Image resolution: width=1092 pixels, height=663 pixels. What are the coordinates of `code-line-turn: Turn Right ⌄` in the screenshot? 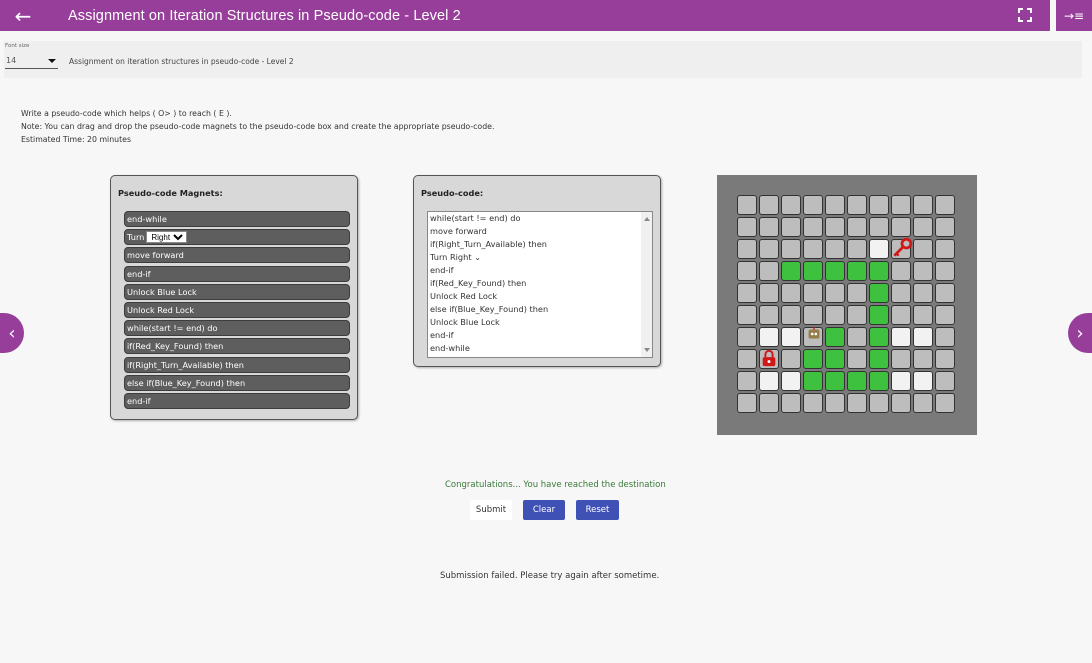 It's located at (540, 257).